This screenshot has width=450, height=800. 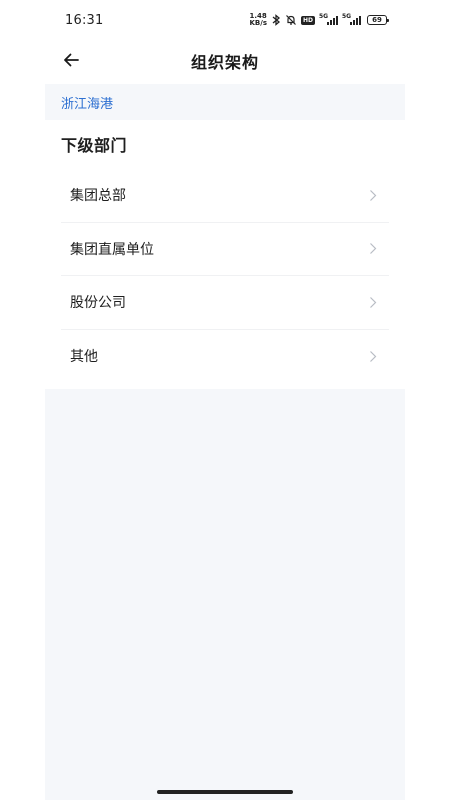 What do you see at coordinates (112, 249) in the screenshot?
I see `department-label: 集团直属单位` at bounding box center [112, 249].